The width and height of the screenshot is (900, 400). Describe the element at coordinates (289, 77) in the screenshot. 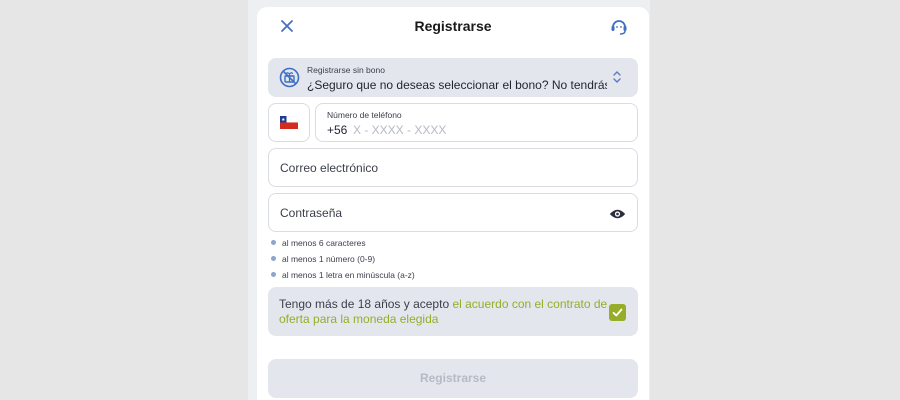

I see `no-gift-icon` at that location.